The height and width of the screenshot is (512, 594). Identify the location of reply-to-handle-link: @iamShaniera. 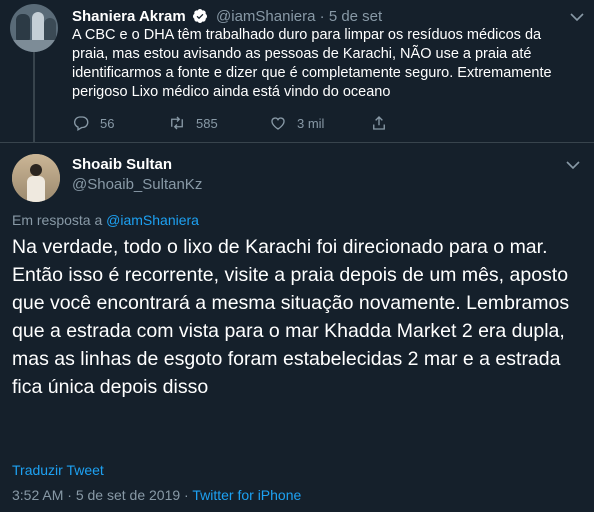
(152, 220).